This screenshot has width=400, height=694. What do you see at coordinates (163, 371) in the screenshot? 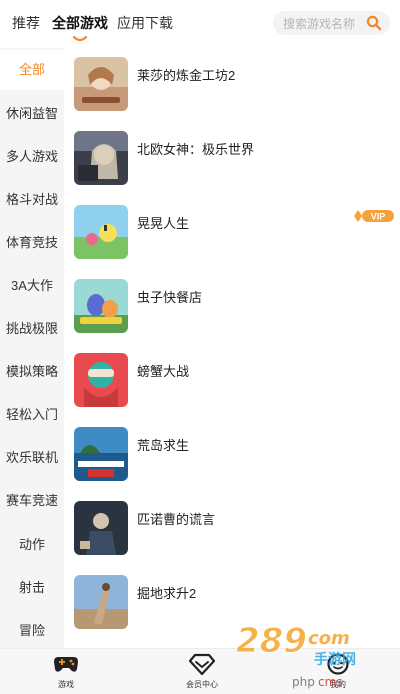
I see `game-name: 螃蟹大战` at bounding box center [163, 371].